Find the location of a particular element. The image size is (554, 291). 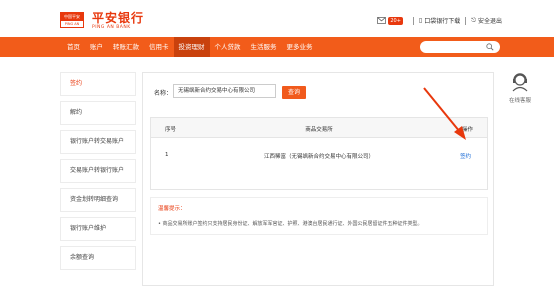

name-label: 名称： is located at coordinates (163, 93).